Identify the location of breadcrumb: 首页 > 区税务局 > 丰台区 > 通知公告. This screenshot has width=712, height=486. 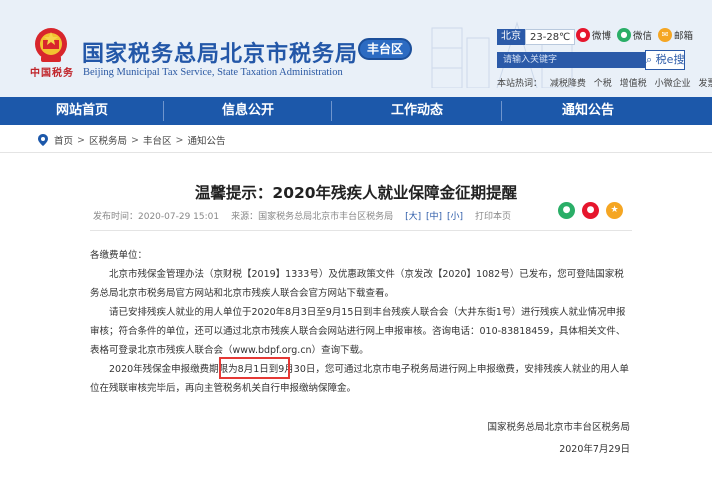
(131, 140).